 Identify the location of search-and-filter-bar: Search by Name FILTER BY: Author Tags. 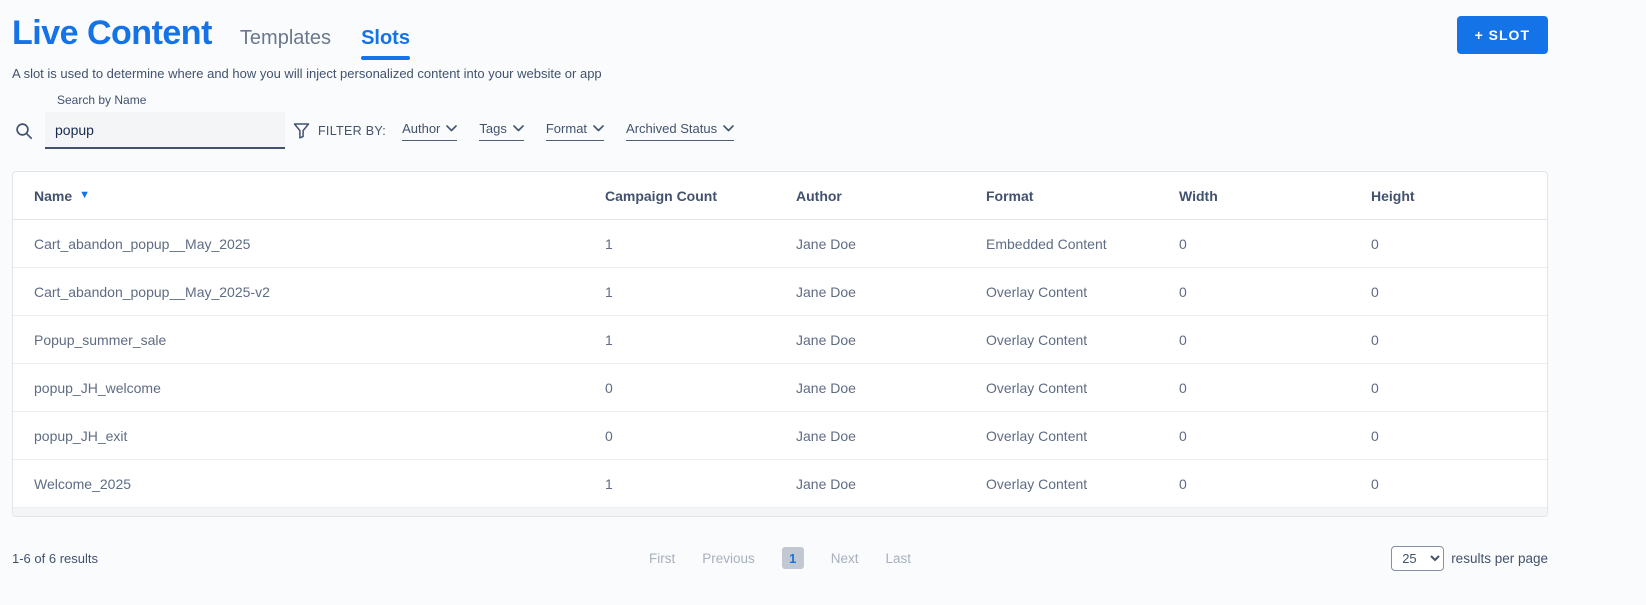
(780, 121).